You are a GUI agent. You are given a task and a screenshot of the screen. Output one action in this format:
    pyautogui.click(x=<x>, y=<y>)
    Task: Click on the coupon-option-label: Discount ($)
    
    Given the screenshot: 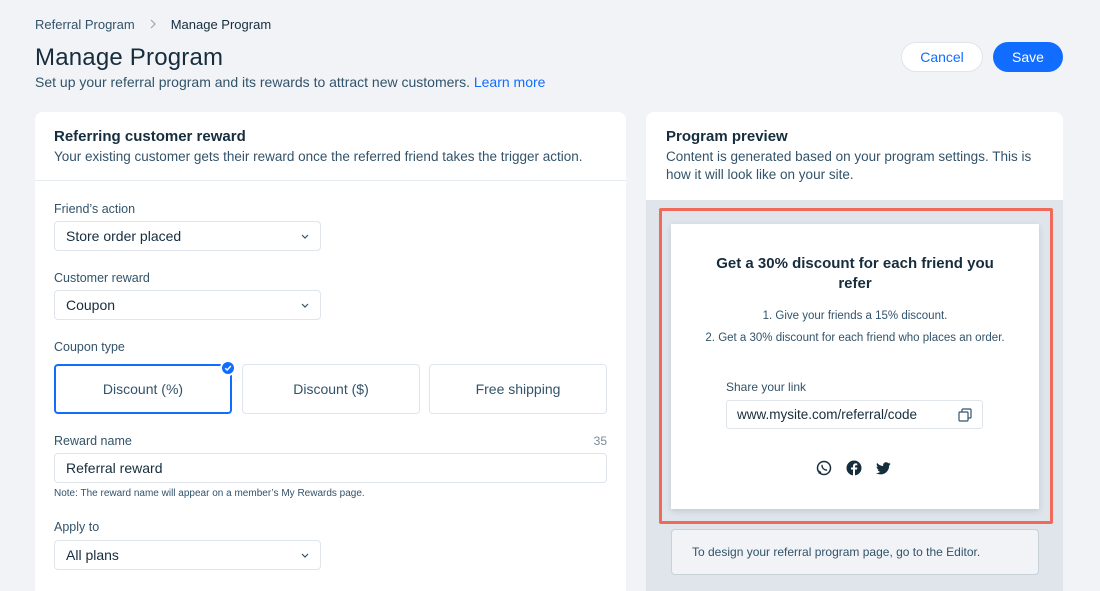 What is the action you would take?
    pyautogui.click(x=331, y=389)
    